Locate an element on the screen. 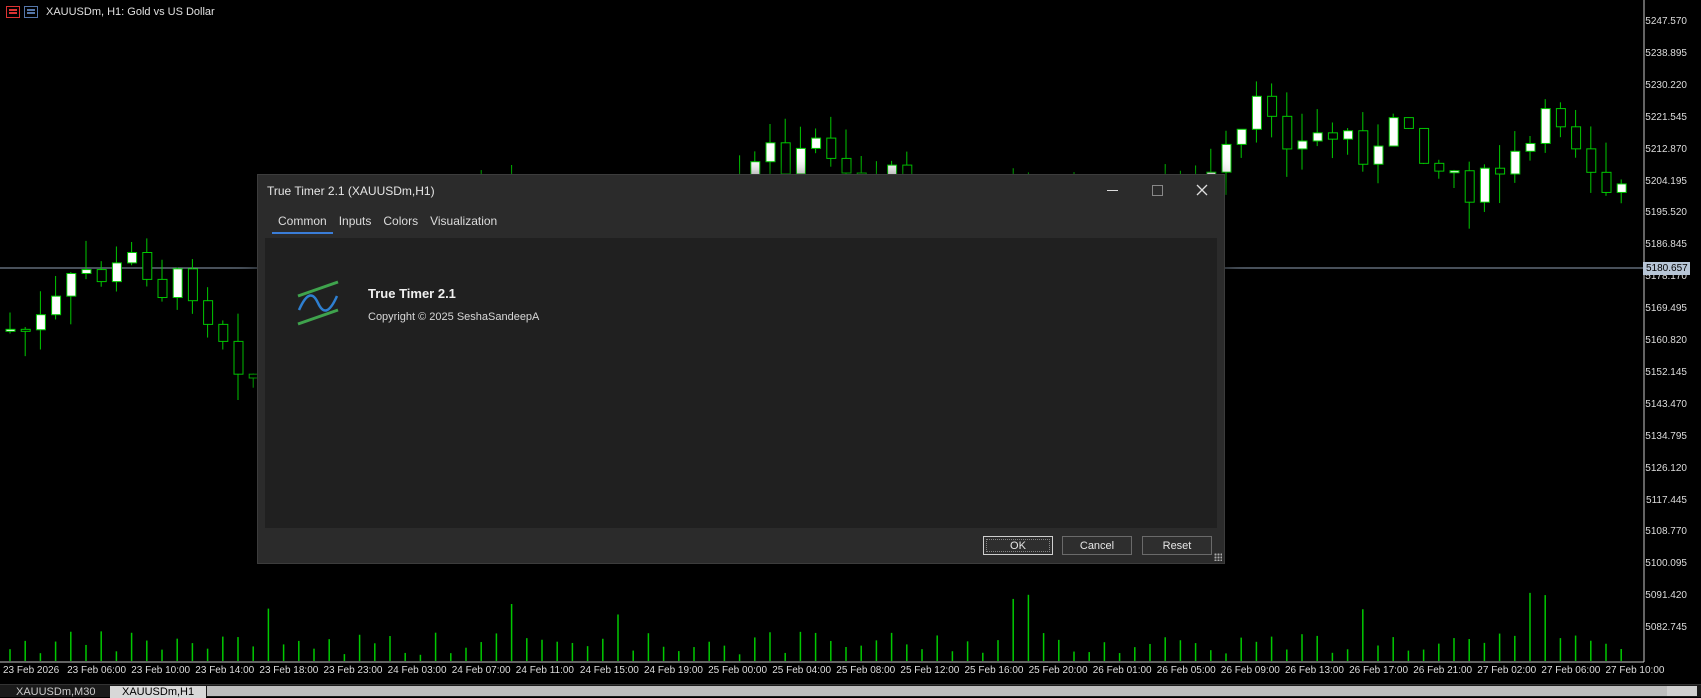  time-tick-label: 24 Feb 19:00 is located at coordinates (673, 670).